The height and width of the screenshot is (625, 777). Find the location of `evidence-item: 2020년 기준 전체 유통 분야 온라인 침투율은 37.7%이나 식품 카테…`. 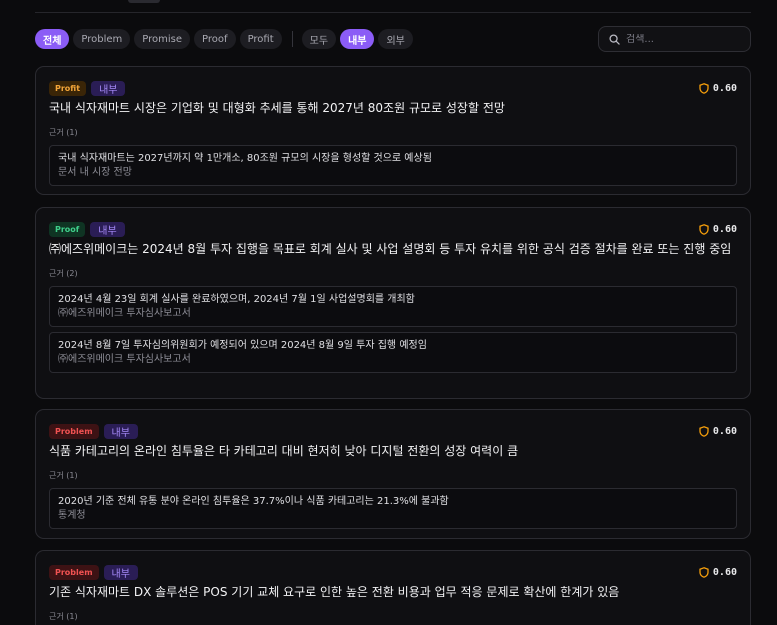

evidence-item: 2020년 기준 전체 유통 분야 온라인 침투율은 37.7%이나 식품 카테… is located at coordinates (393, 508).